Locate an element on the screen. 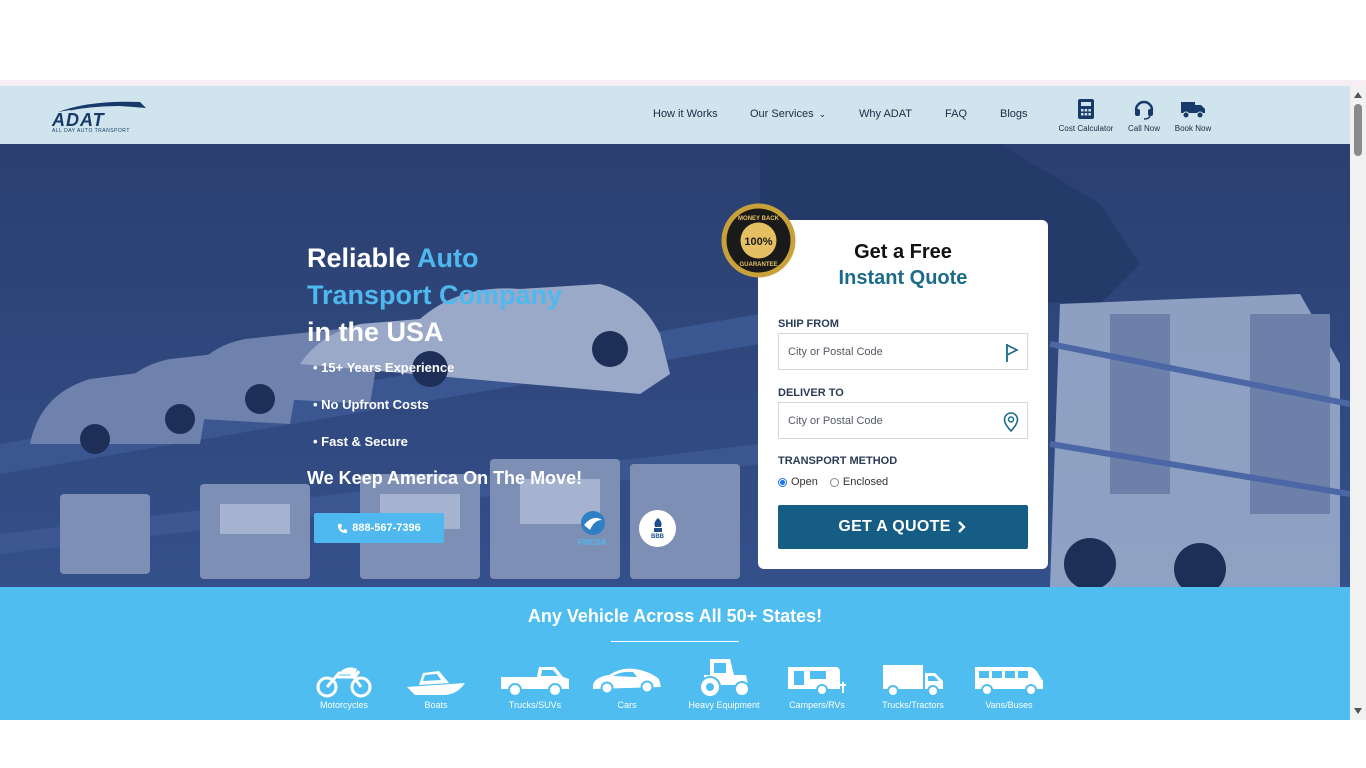  radio-enclosed-label: Enclosed is located at coordinates (865, 482).